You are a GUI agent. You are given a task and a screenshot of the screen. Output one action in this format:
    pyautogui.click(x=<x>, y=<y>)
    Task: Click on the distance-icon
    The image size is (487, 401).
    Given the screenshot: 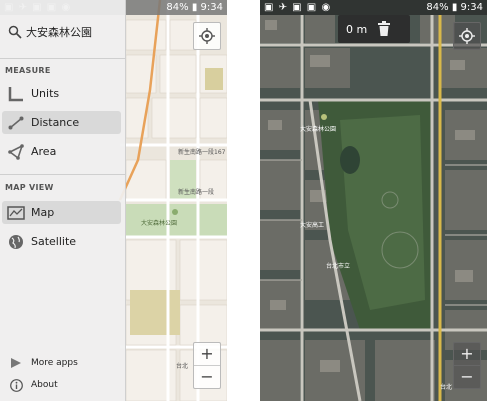 What is the action you would take?
    pyautogui.click(x=16, y=123)
    